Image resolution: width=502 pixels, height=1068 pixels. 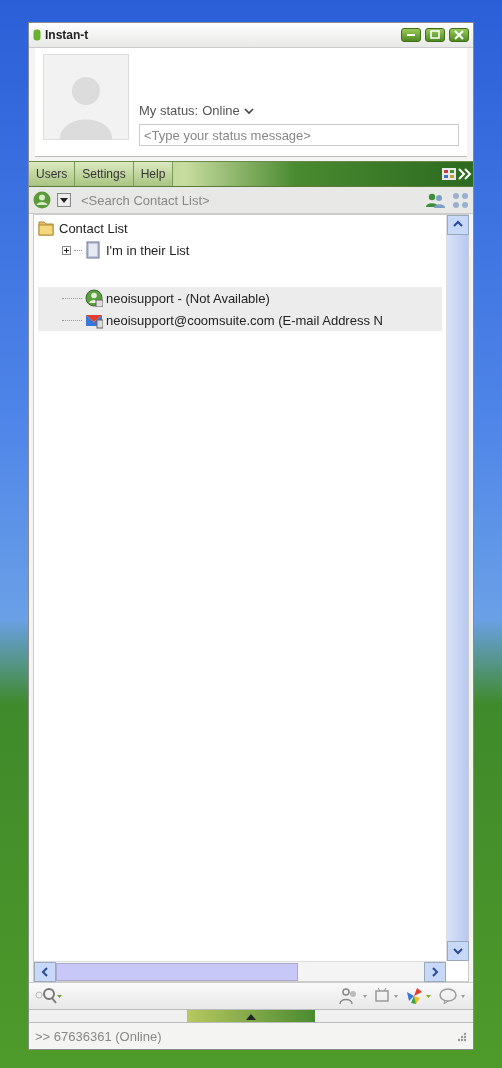 I want to click on tree-item: Contact List, so click(x=240, y=228).